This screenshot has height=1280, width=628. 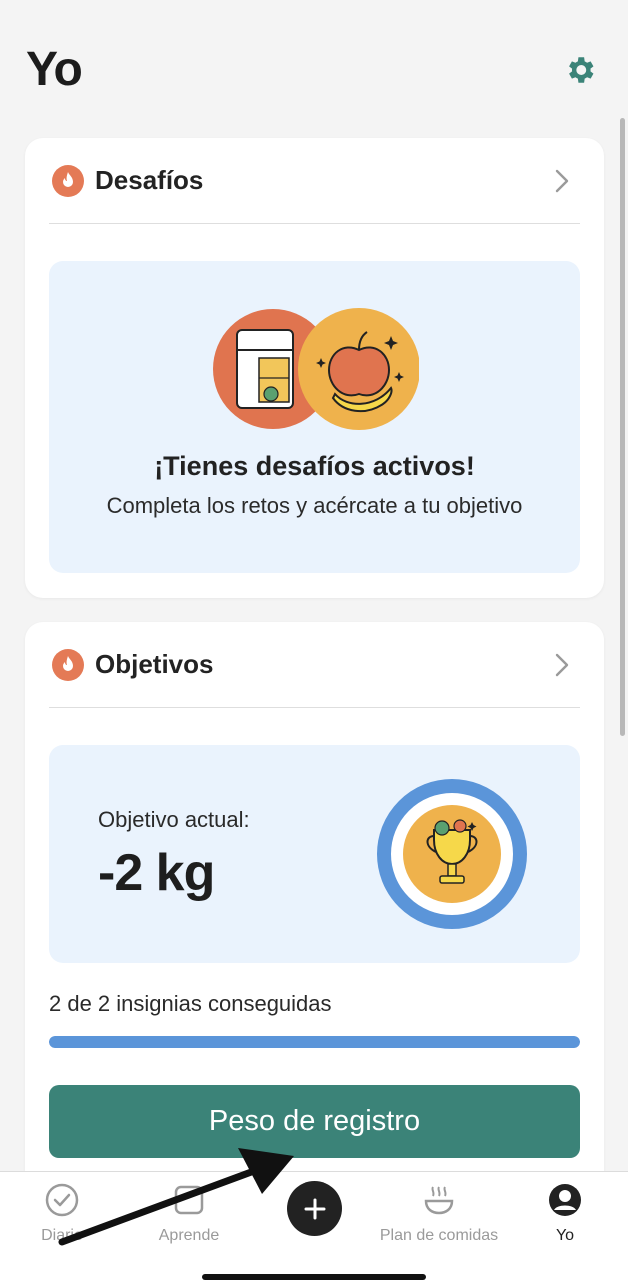 I want to click on gear-icon, so click(x=581, y=70).